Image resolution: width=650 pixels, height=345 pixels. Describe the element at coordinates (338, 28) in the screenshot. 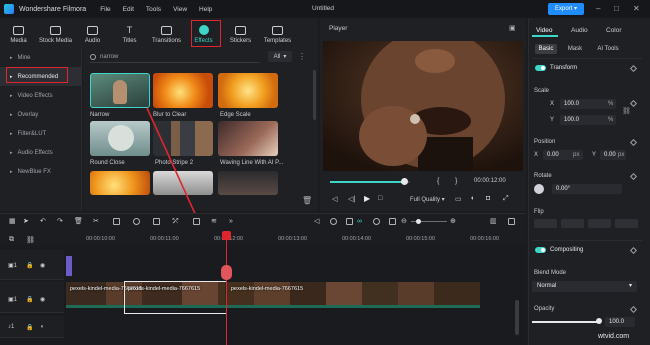

I see `player-title: Player` at that location.